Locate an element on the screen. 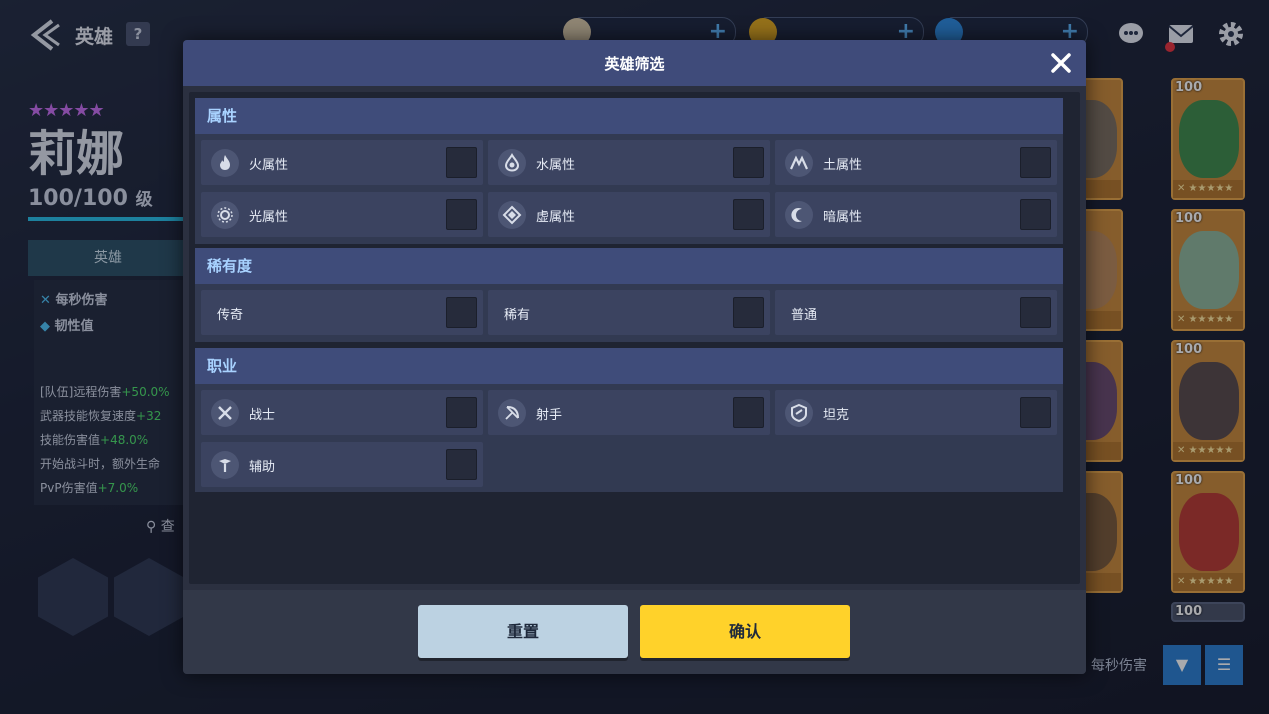  confirm-button: 确认 is located at coordinates (745, 631).